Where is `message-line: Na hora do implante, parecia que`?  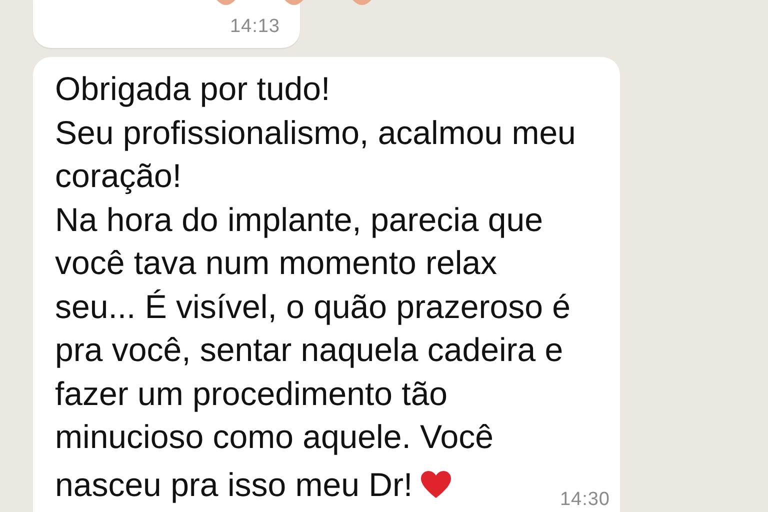 message-line: Na hora do implante, parecia que is located at coordinates (299, 220).